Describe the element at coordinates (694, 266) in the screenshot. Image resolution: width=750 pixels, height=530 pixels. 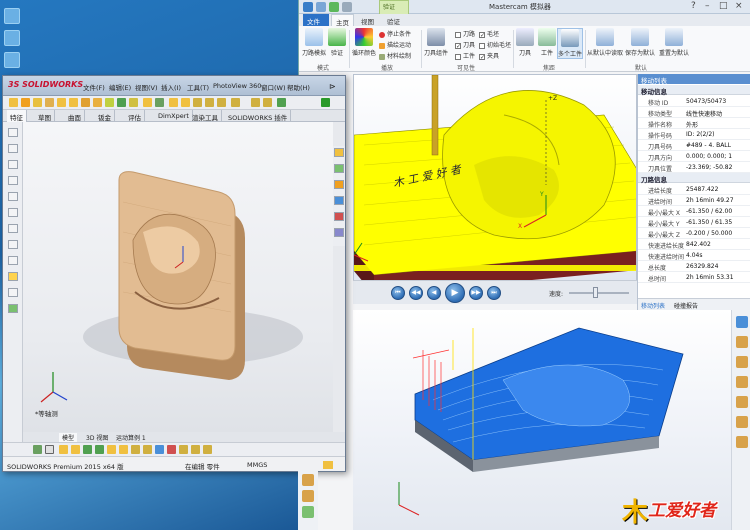
I see `panel-row: 总长度 26329.824` at that location.